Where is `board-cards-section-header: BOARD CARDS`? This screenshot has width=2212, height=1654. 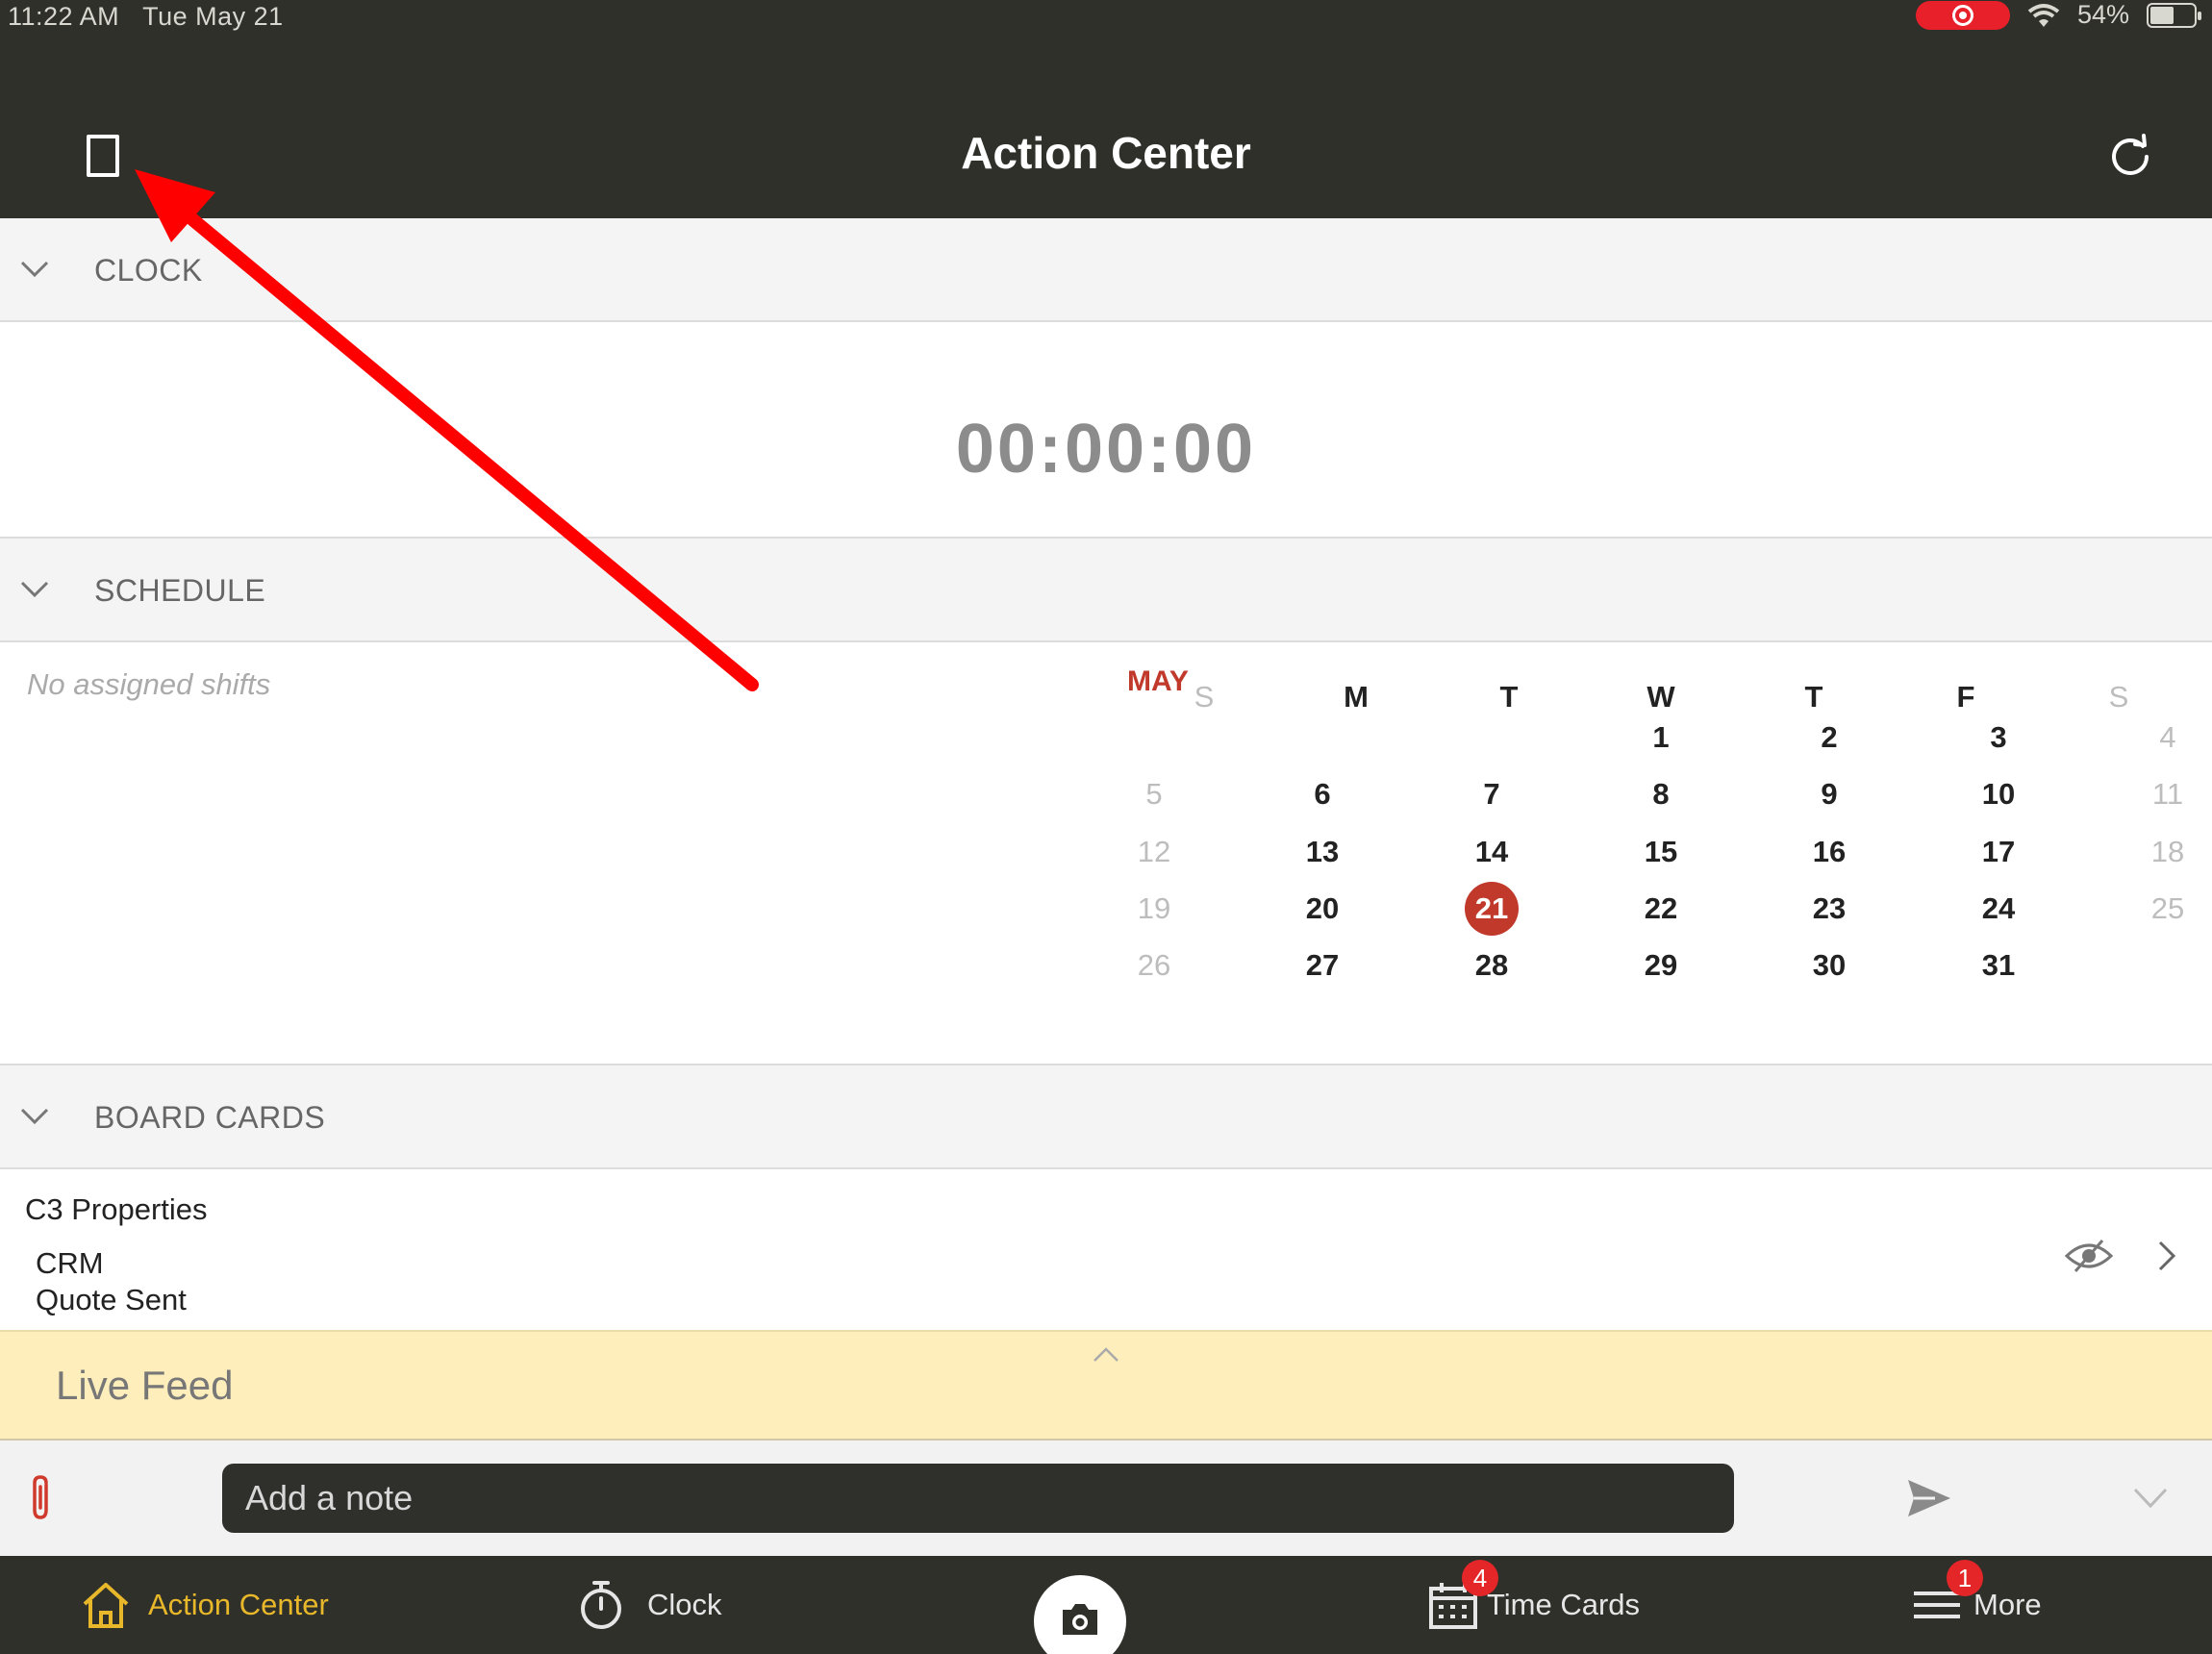 board-cards-section-header: BOARD CARDS is located at coordinates (1106, 1117).